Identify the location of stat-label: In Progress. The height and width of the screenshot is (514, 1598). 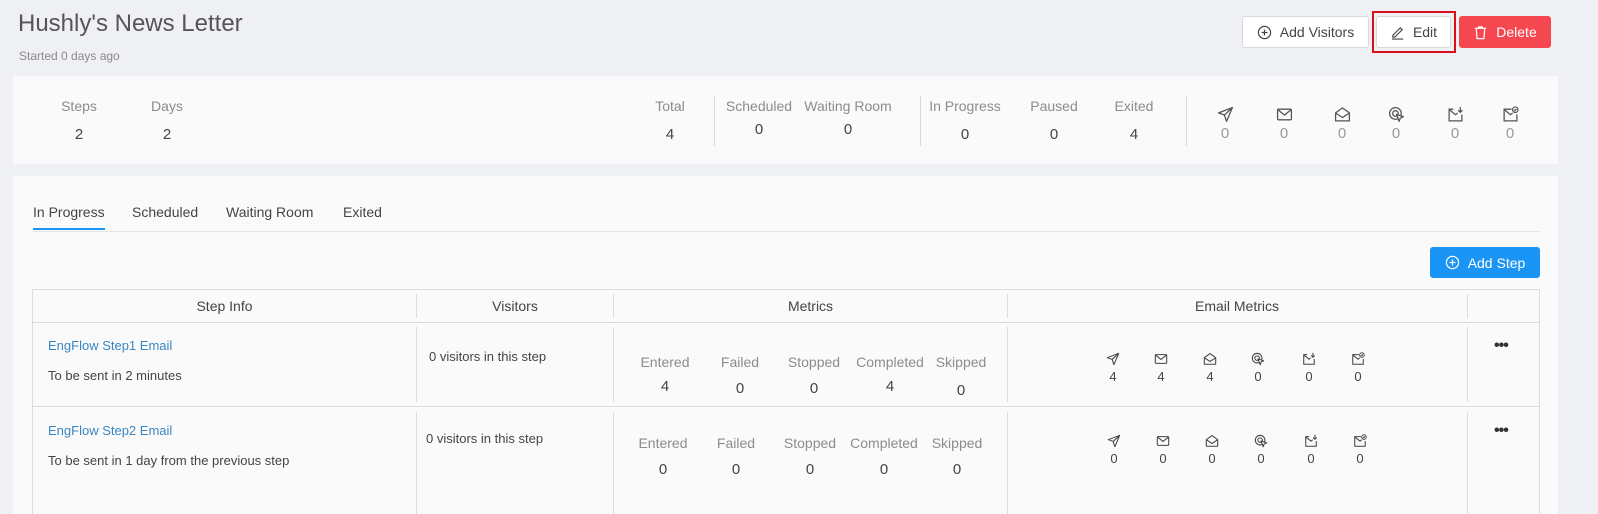
(965, 106).